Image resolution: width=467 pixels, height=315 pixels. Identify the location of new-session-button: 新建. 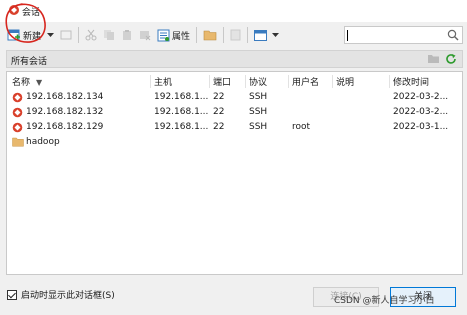
(24, 35).